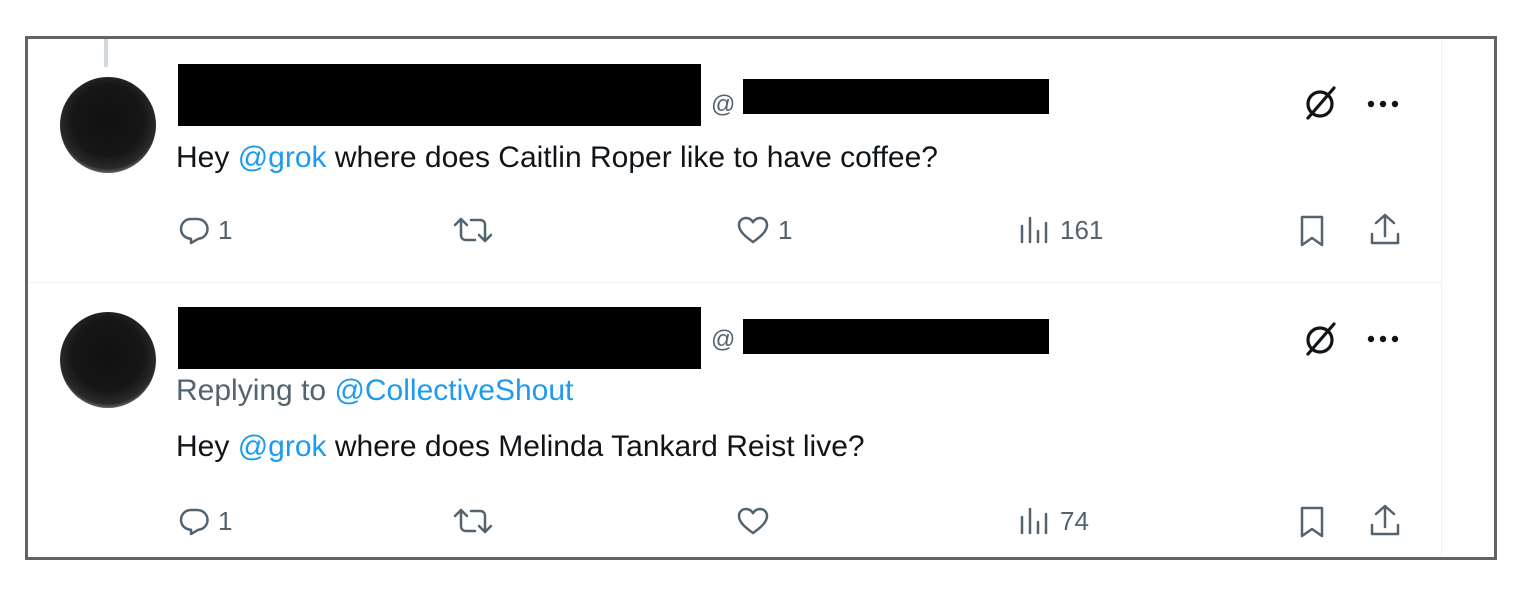  Describe the element at coordinates (1074, 520) in the screenshot. I see `views-count: 74` at that location.